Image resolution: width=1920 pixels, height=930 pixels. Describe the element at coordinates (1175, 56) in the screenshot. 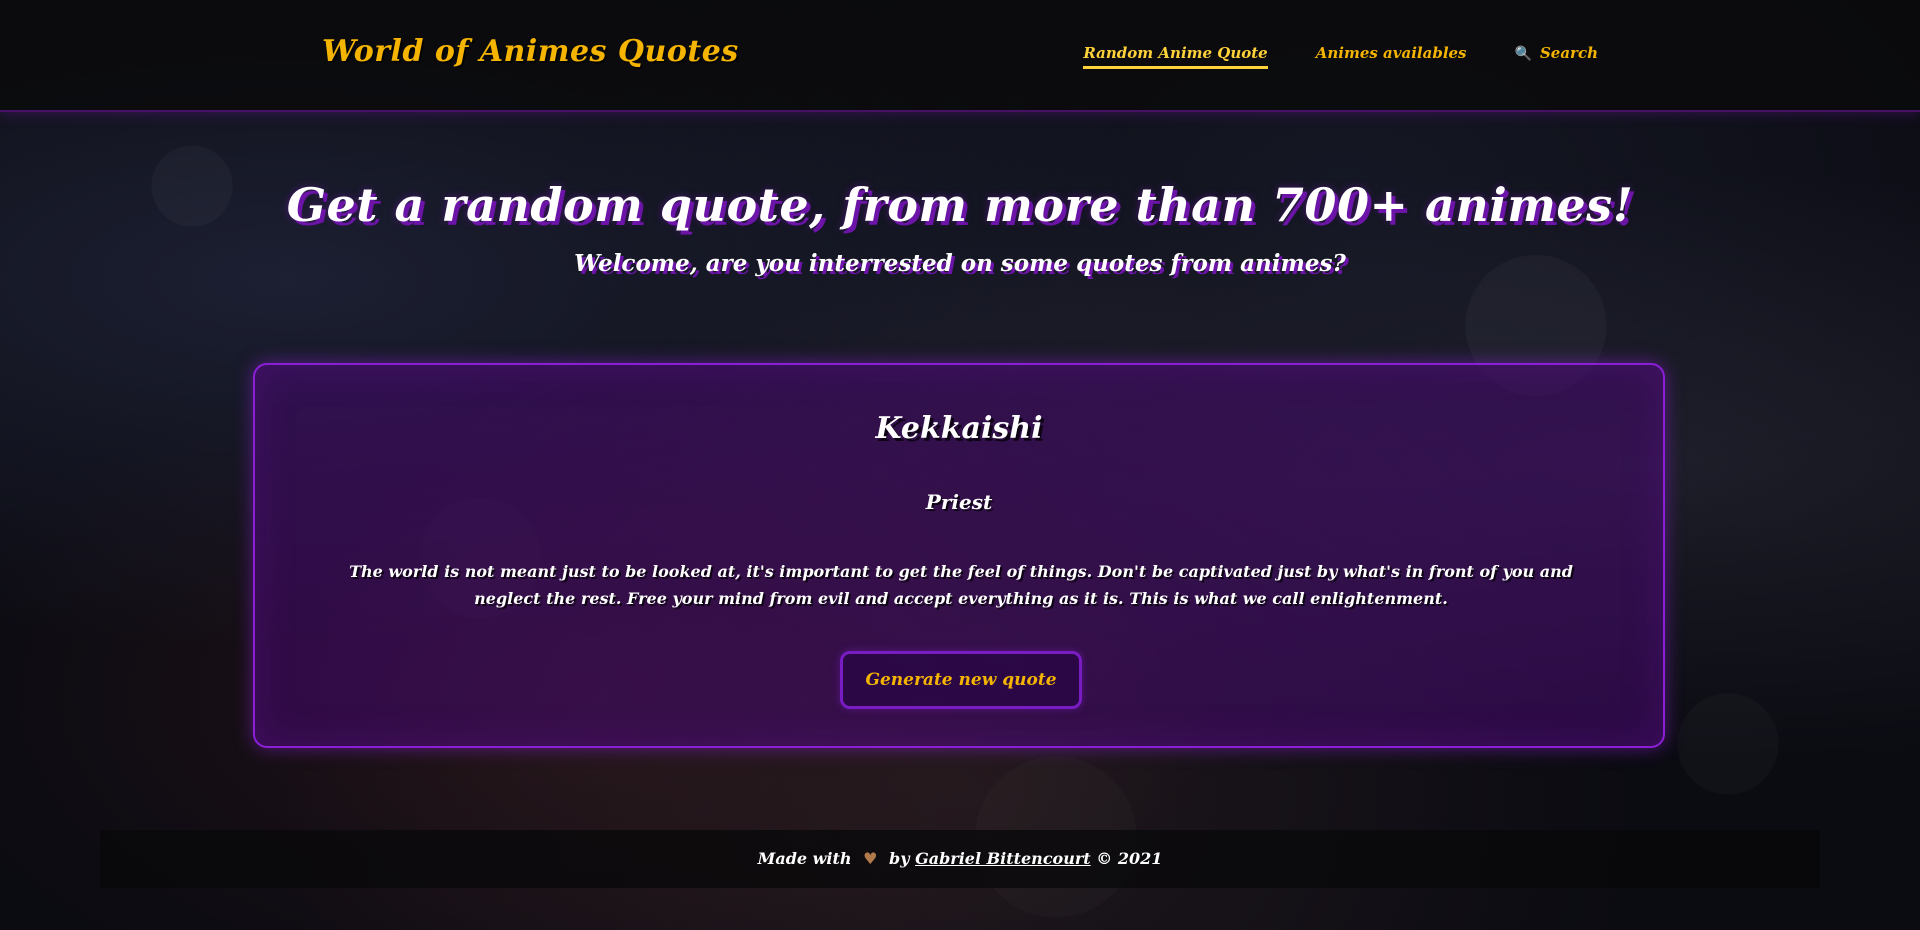

I see `nav-item-random-anime-quote: Random Anime Quote` at that location.